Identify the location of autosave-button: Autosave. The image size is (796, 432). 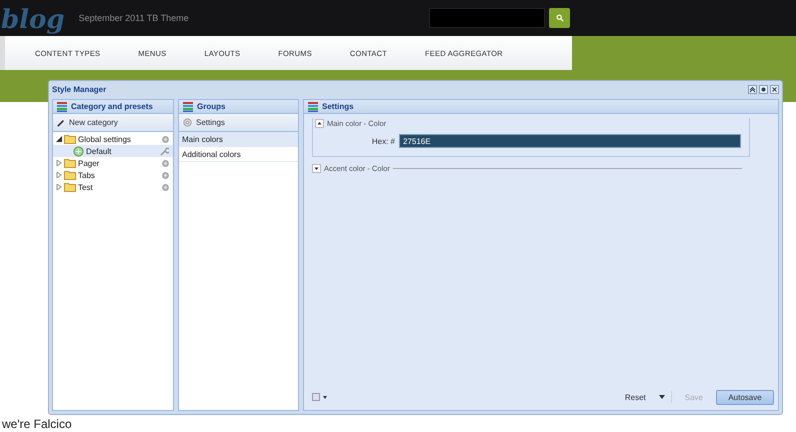
(745, 397).